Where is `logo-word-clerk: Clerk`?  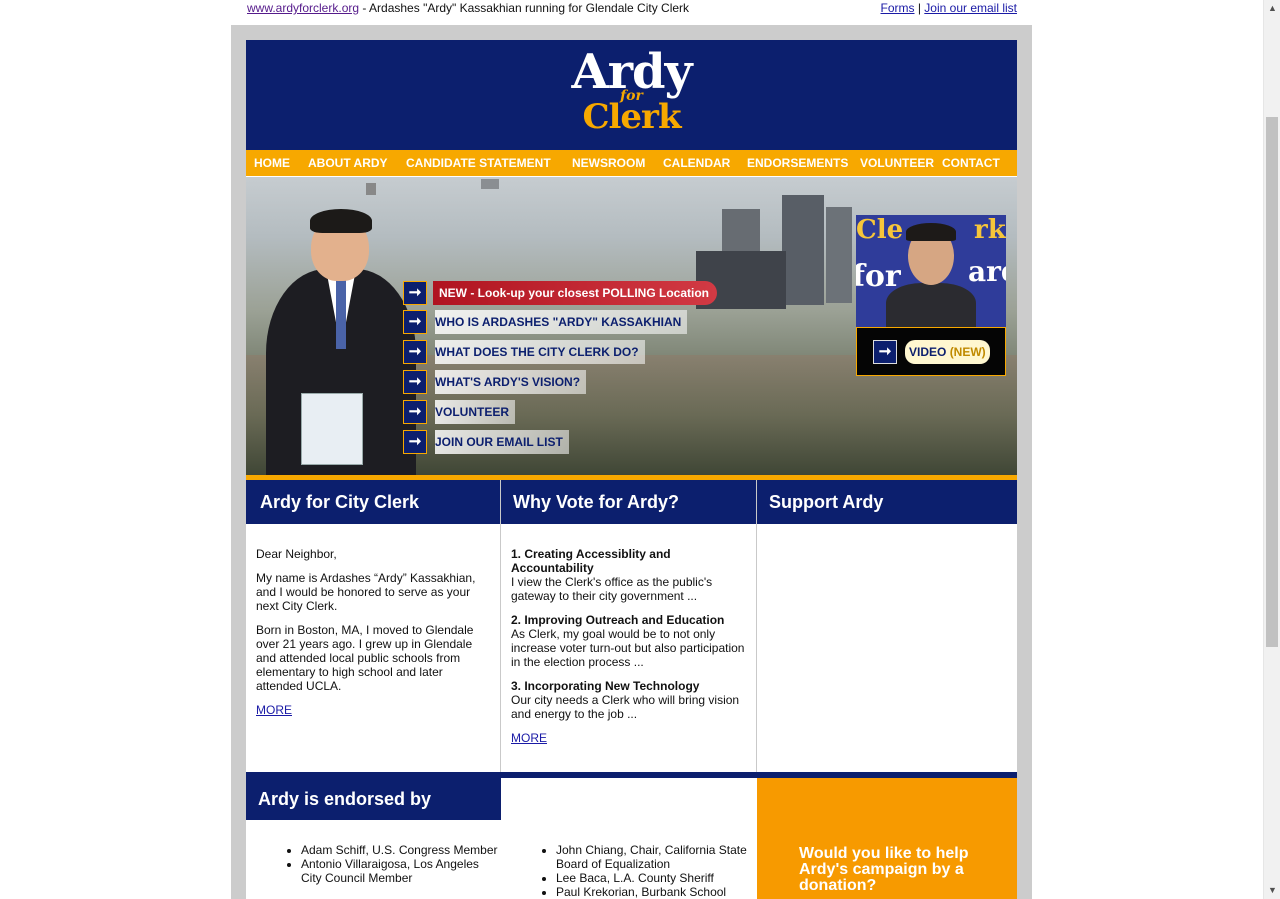 logo-word-clerk: Clerk is located at coordinates (631, 117).